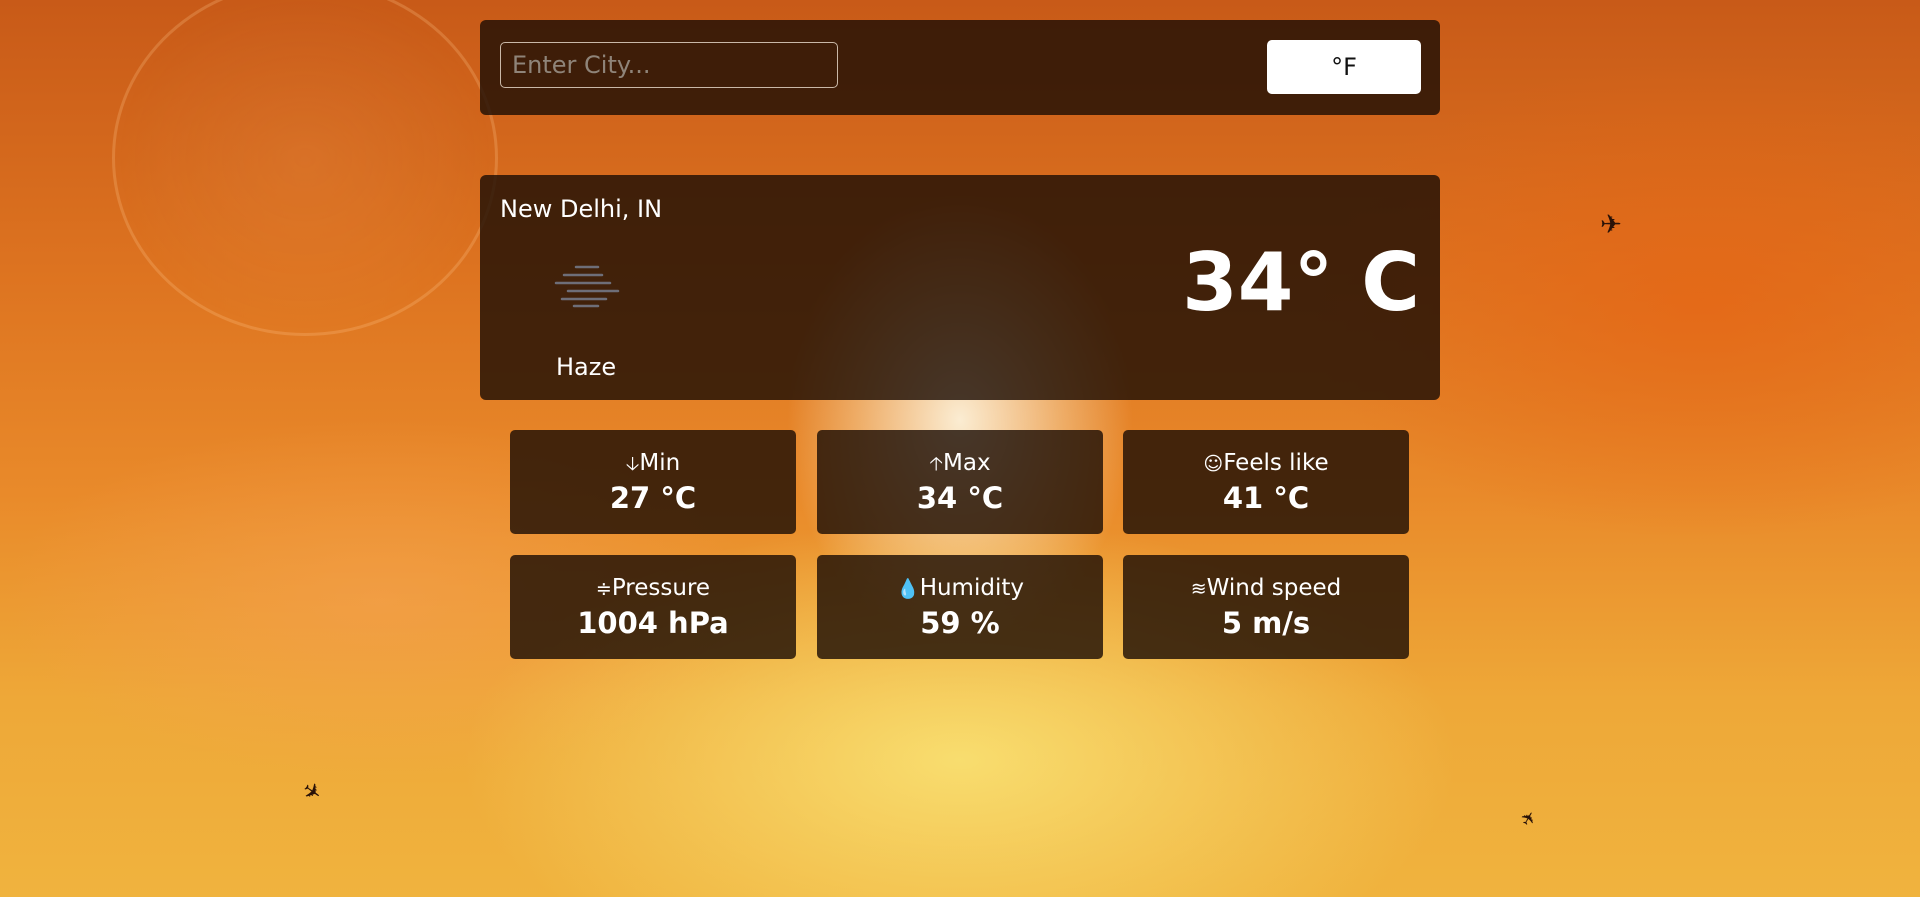 The height and width of the screenshot is (897, 1920). I want to click on wind-icon: ≋, so click(1198, 589).